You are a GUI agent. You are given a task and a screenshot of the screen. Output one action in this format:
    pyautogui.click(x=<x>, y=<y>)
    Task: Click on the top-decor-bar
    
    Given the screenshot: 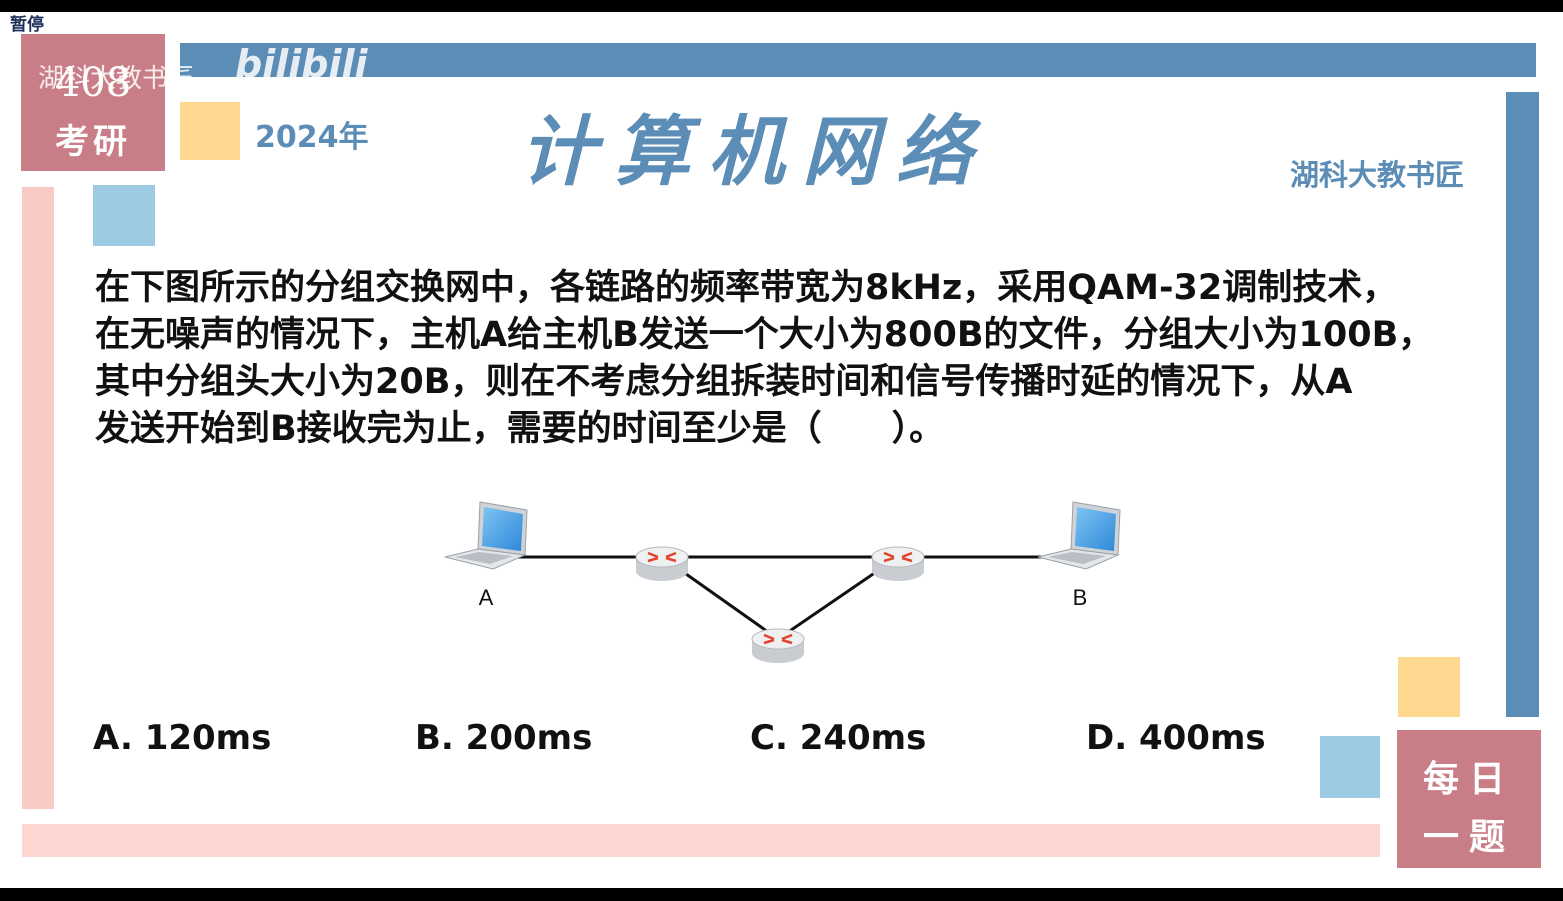 What is the action you would take?
    pyautogui.click(x=858, y=60)
    